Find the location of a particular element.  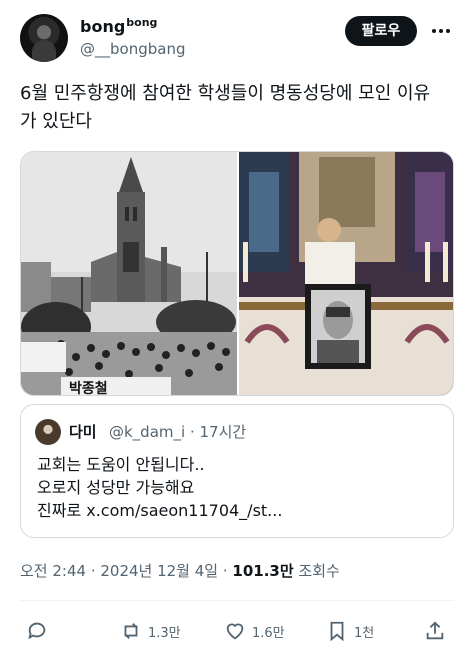

follow-button: 팔로우 is located at coordinates (381, 31).